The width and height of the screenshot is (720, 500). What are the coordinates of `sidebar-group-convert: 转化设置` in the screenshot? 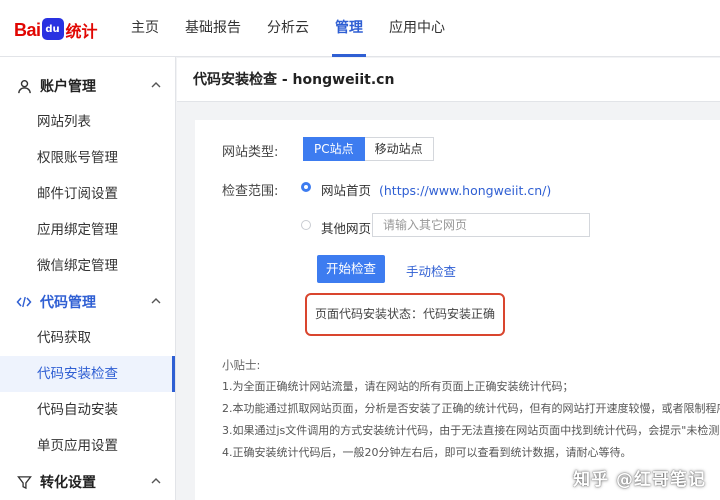 It's located at (87, 482).